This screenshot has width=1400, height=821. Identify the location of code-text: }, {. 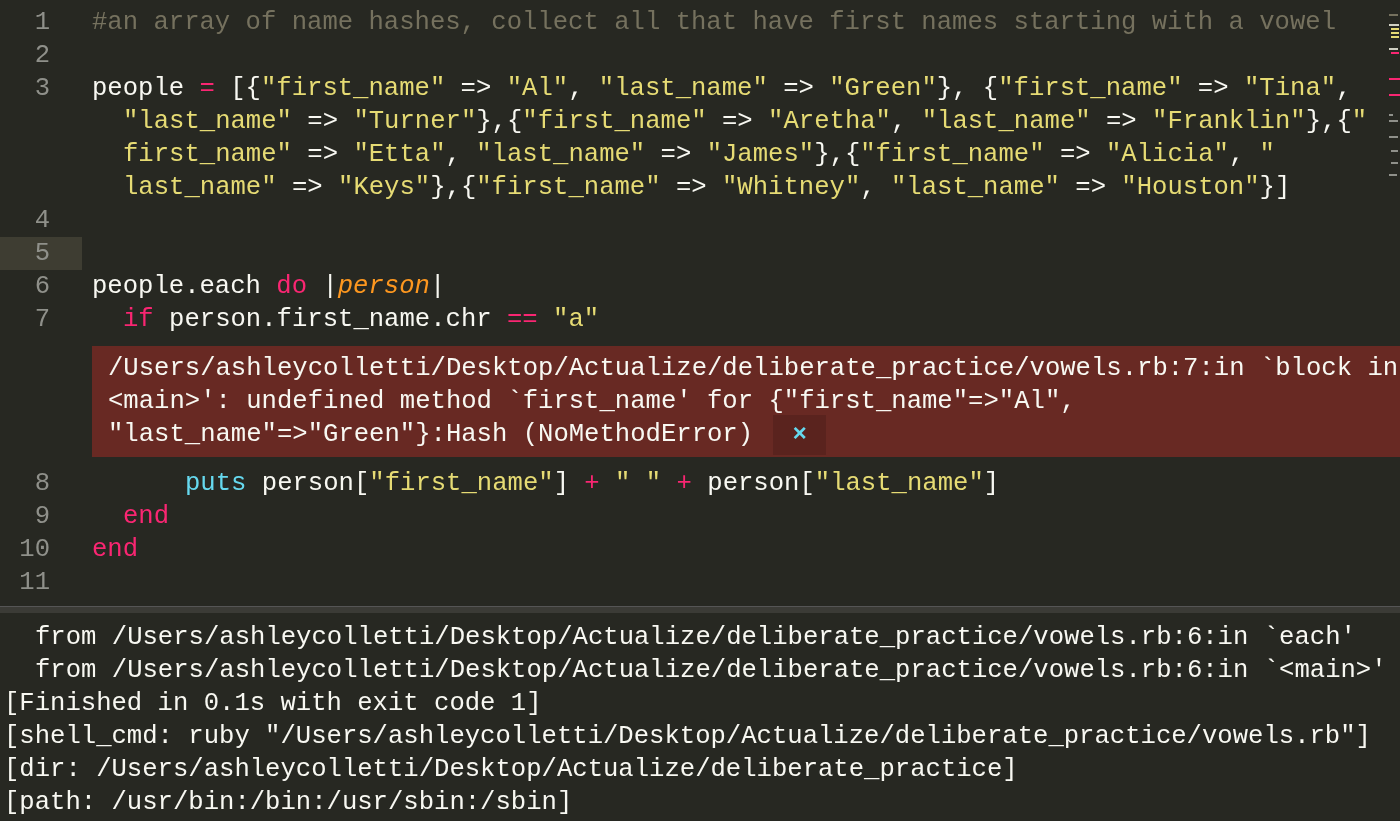
(967, 89).